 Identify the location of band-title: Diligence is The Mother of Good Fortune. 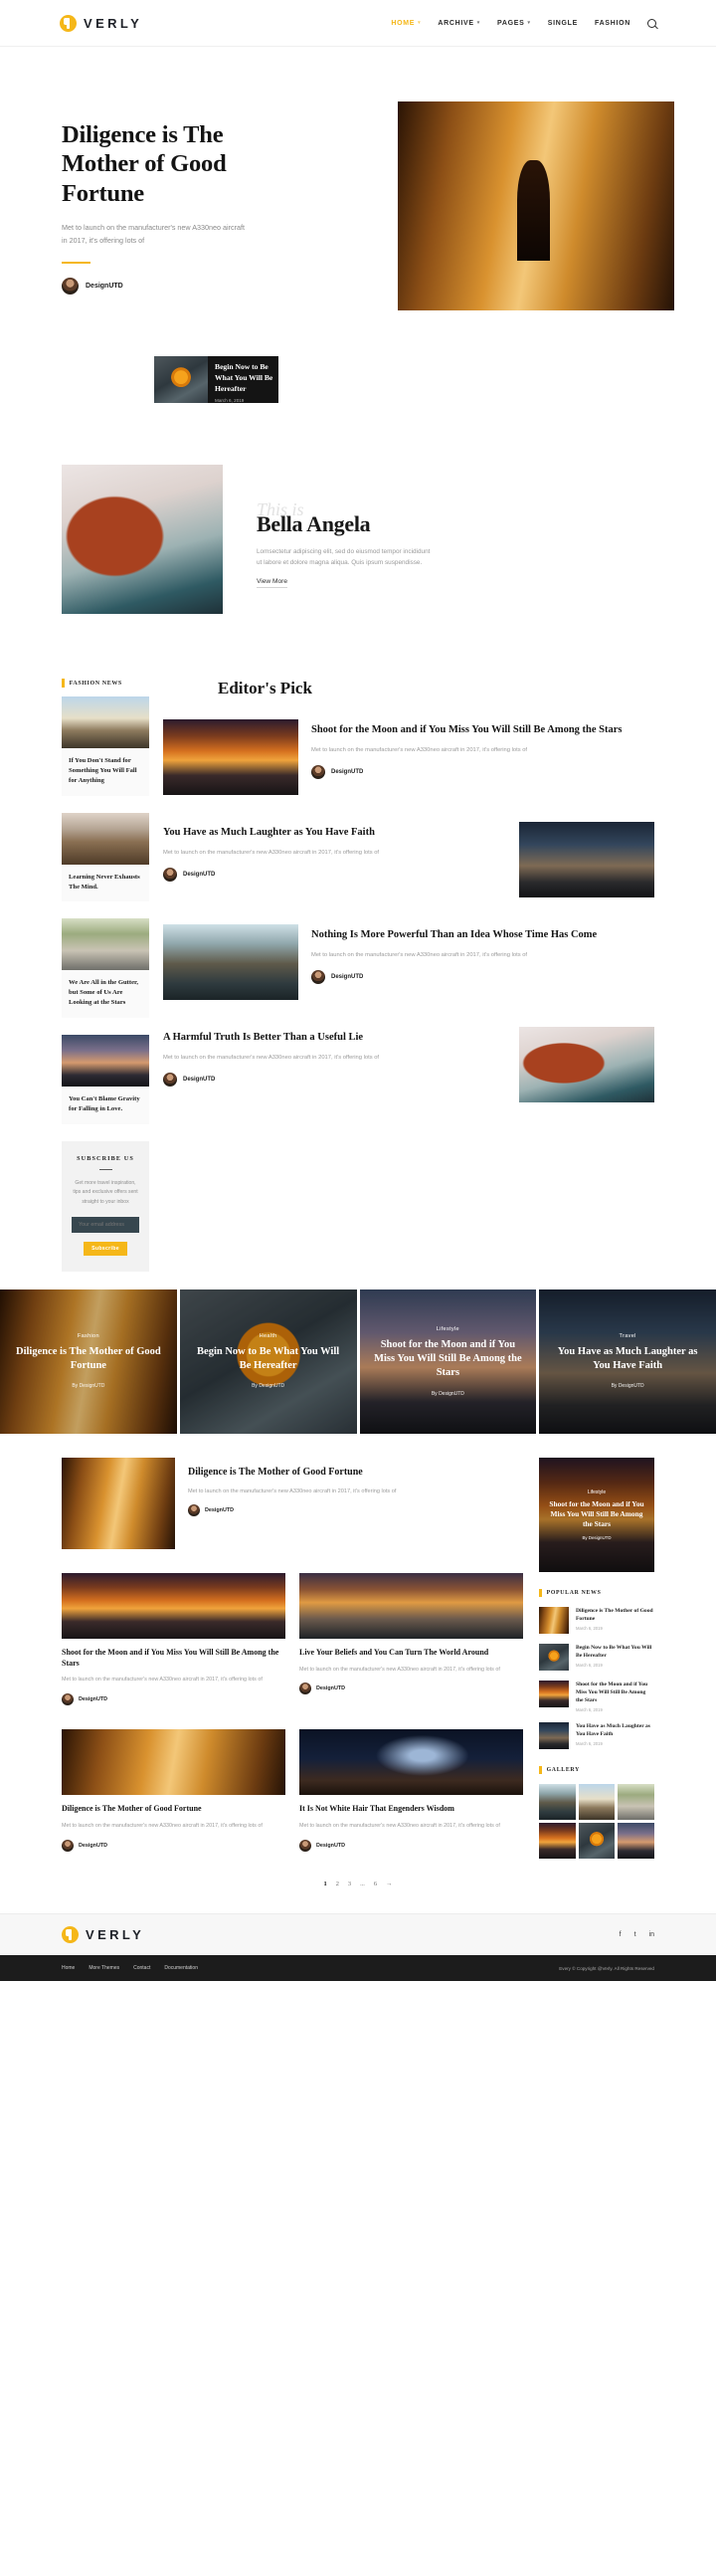
(88, 1359).